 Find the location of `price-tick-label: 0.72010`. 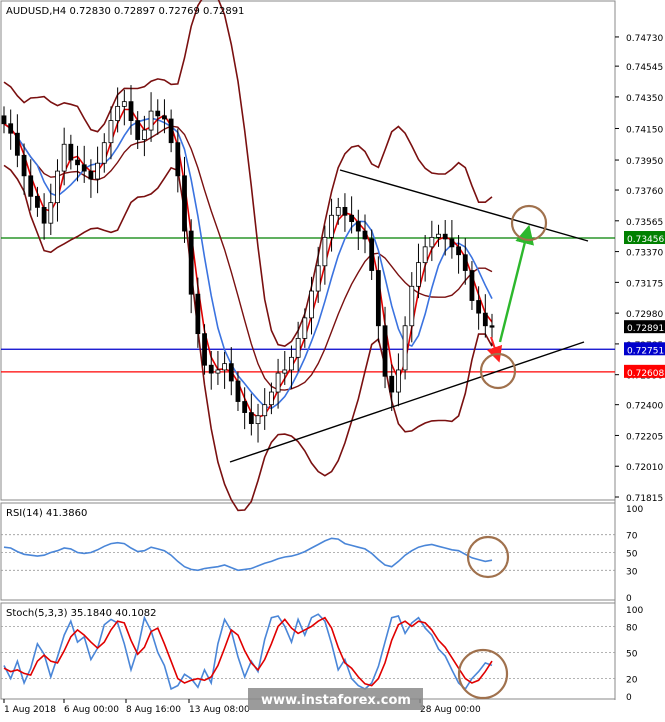

price-tick-label: 0.72010 is located at coordinates (644, 468).